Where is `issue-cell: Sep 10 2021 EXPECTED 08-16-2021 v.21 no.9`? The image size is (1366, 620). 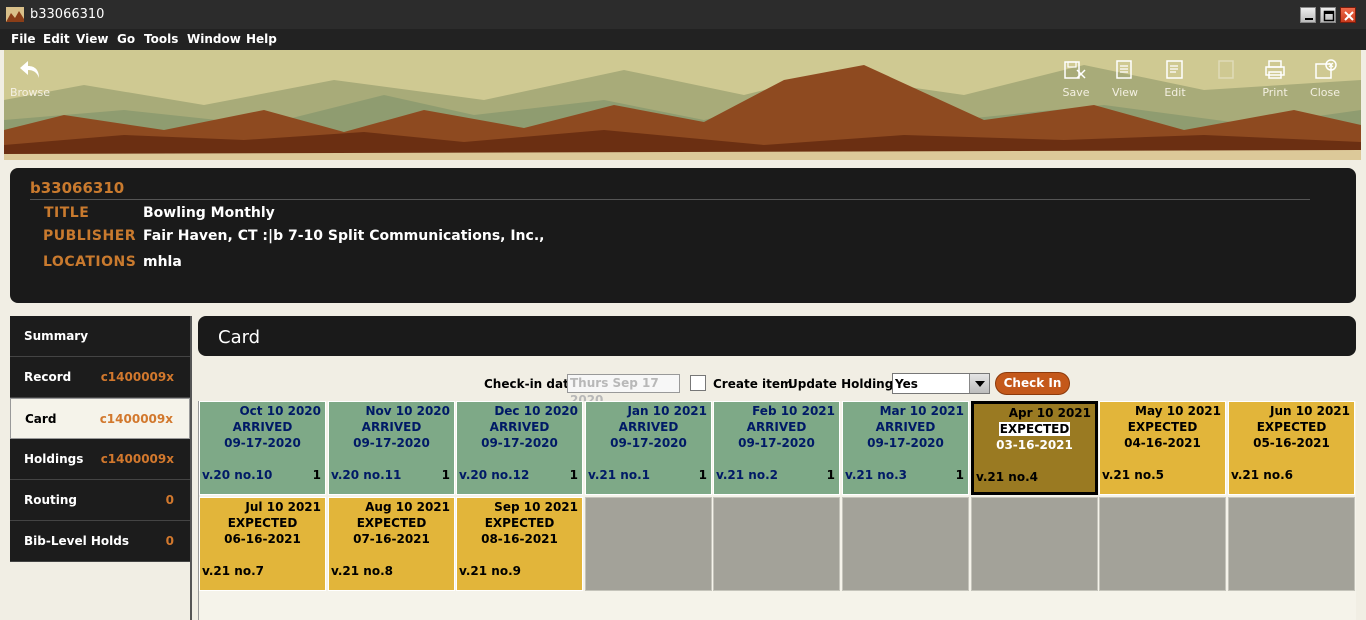
issue-cell: Sep 10 2021 EXPECTED 08-16-2021 v.21 no.9 is located at coordinates (519, 544).